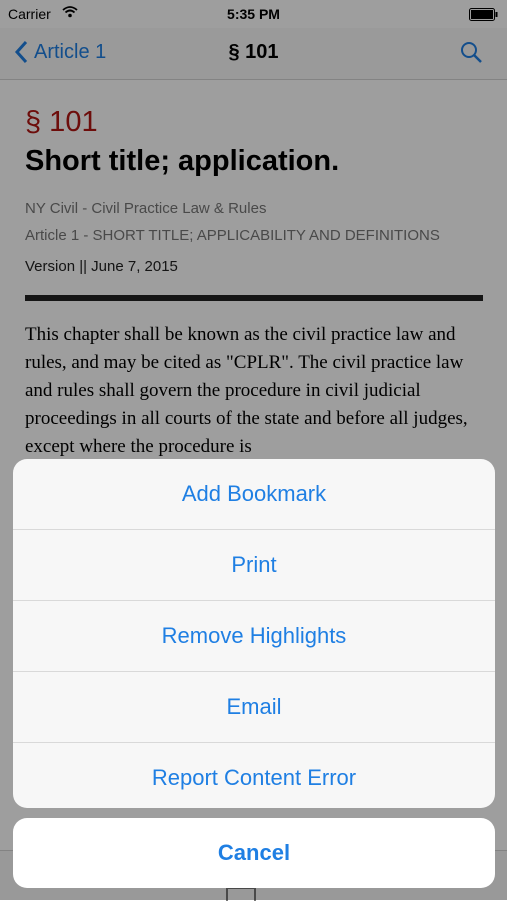 Image resolution: width=507 pixels, height=901 pixels. Describe the element at coordinates (254, 853) in the screenshot. I see `cancel-button: Cancel` at that location.